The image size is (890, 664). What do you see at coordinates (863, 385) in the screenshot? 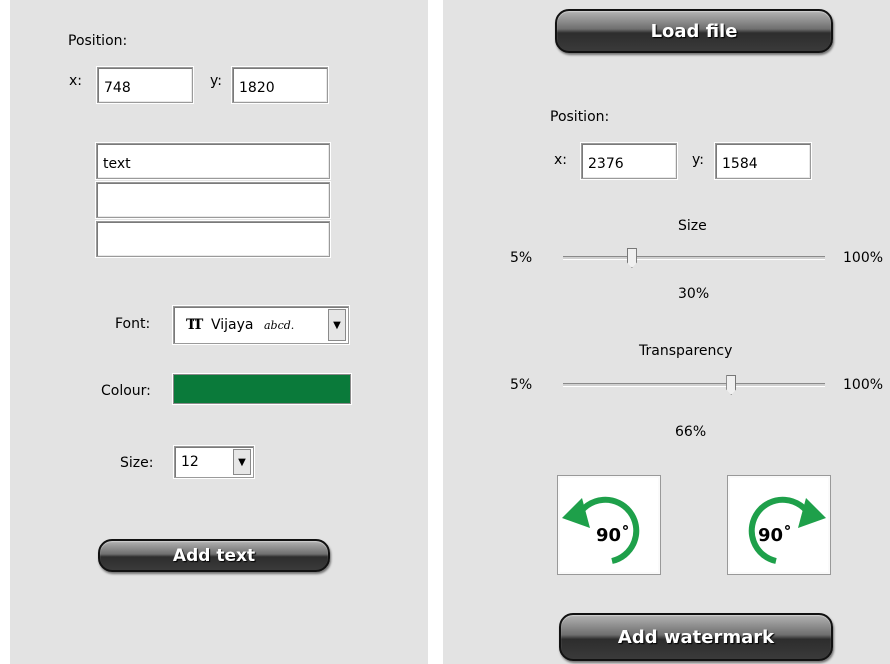
I see `transparency-slider-max-label: 100%` at bounding box center [863, 385].